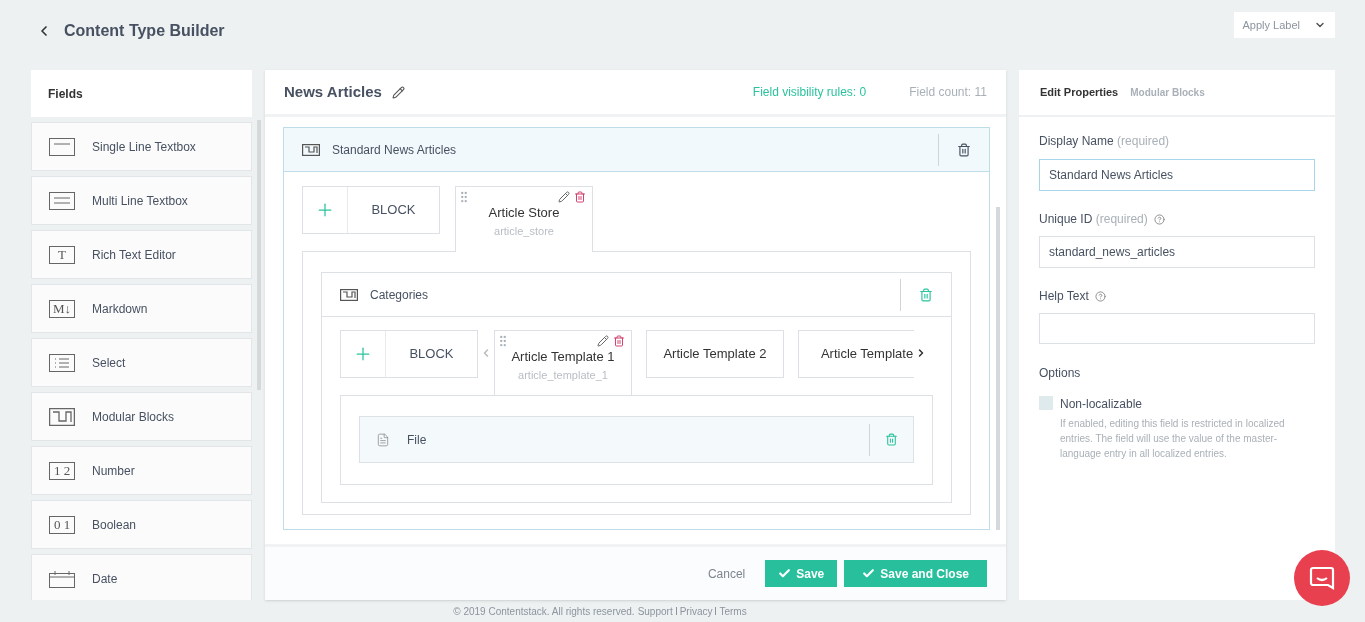  What do you see at coordinates (1167, 93) in the screenshot?
I see `panel-subtitle: Modular Blocks` at bounding box center [1167, 93].